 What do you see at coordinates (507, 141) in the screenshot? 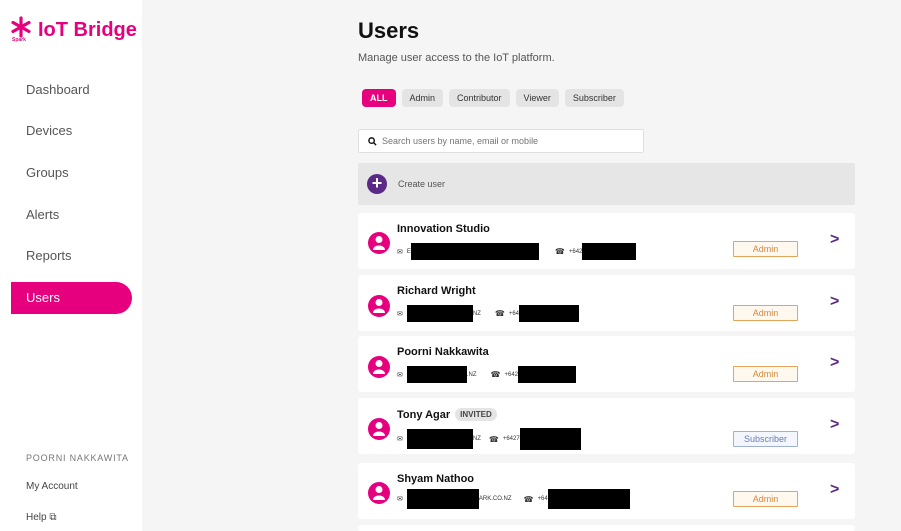
I see `search-input` at bounding box center [507, 141].